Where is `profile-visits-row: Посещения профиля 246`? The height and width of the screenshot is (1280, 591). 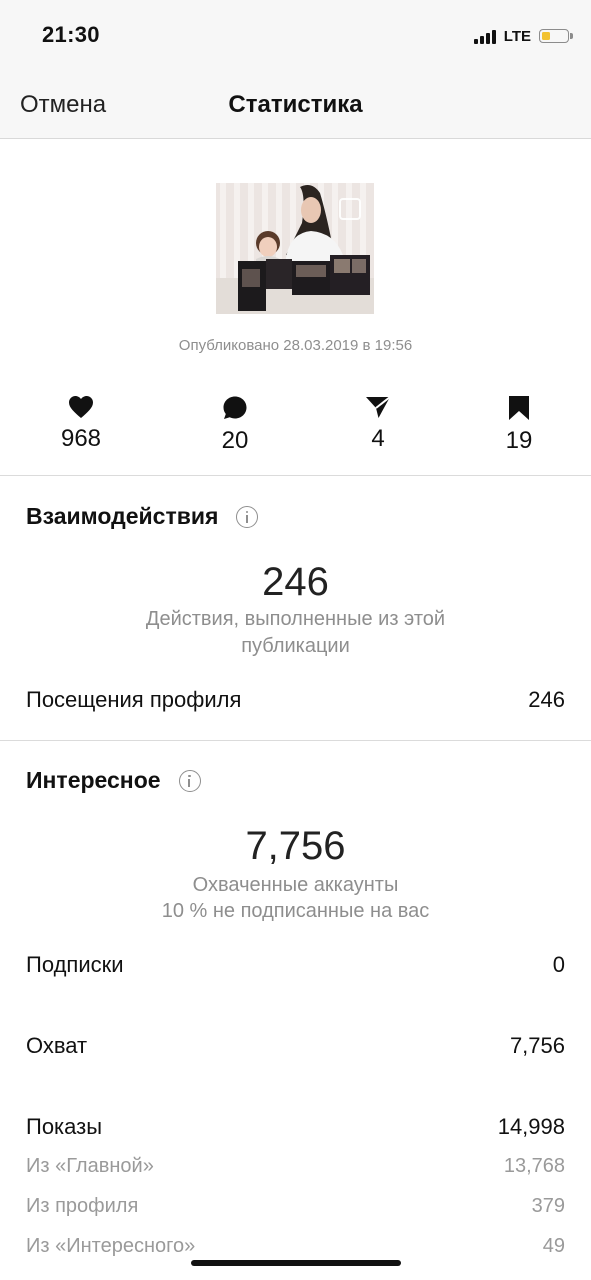 profile-visits-row: Посещения профиля 246 is located at coordinates (295, 700).